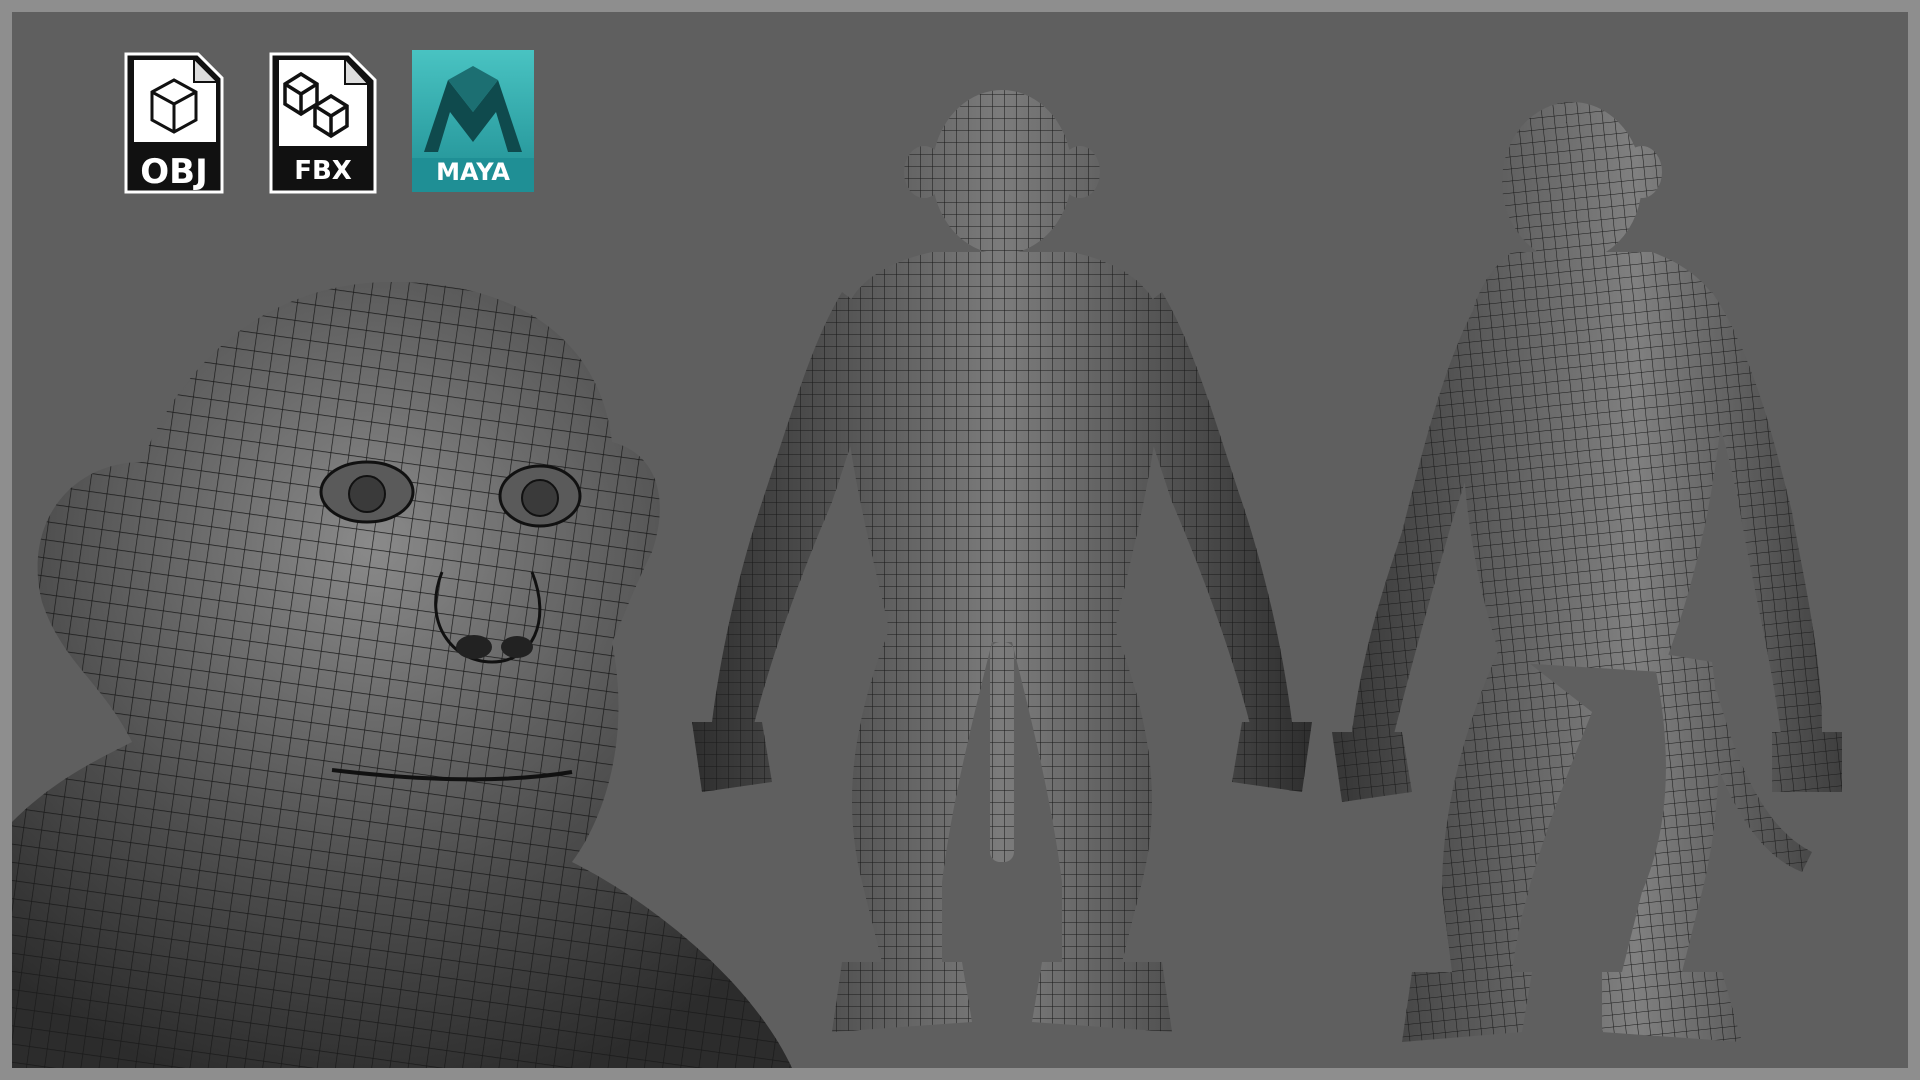 The image size is (1920, 1080). I want to click on fbx-format-label: FBX, so click(323, 171).